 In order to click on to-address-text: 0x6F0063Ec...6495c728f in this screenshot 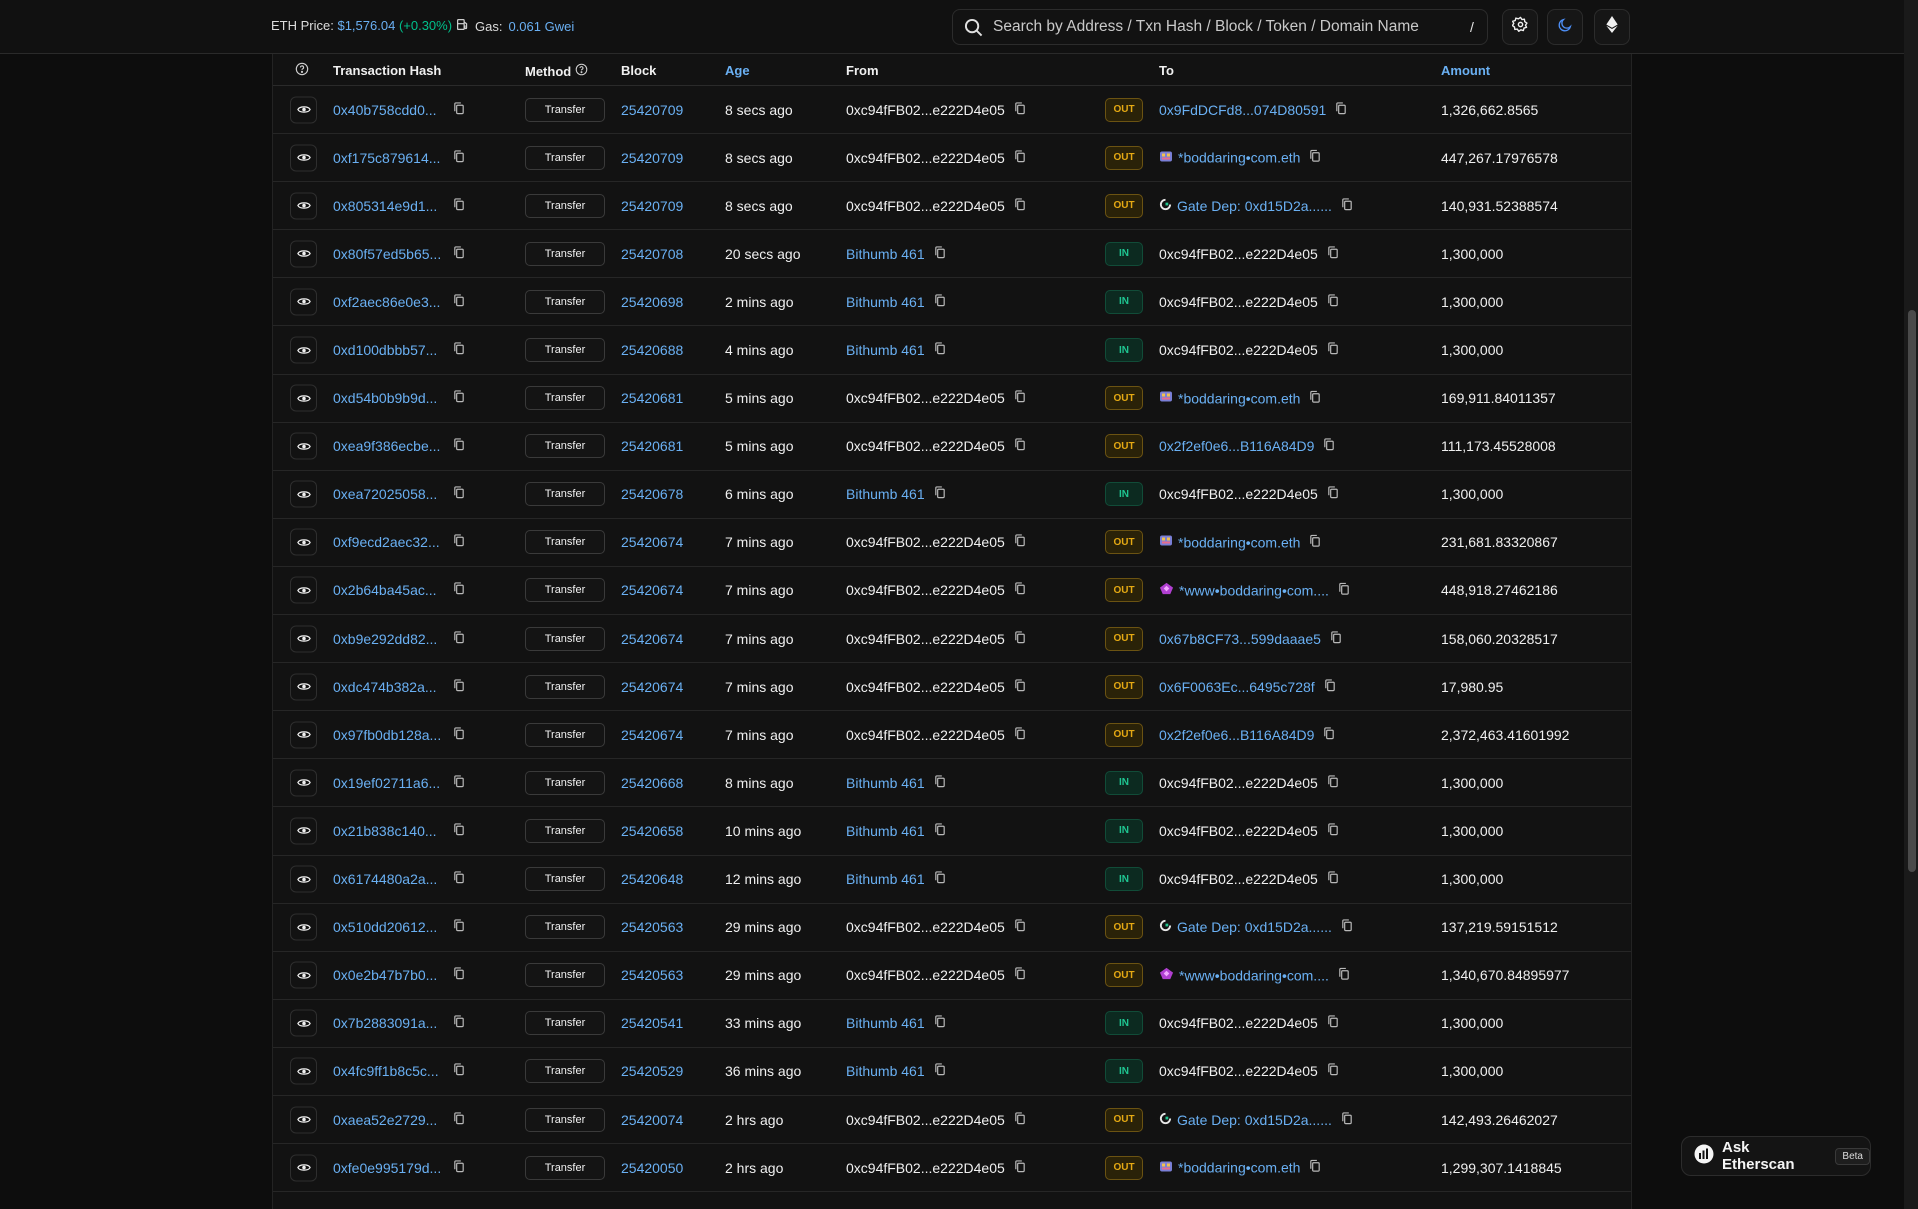, I will do `click(1237, 687)`.